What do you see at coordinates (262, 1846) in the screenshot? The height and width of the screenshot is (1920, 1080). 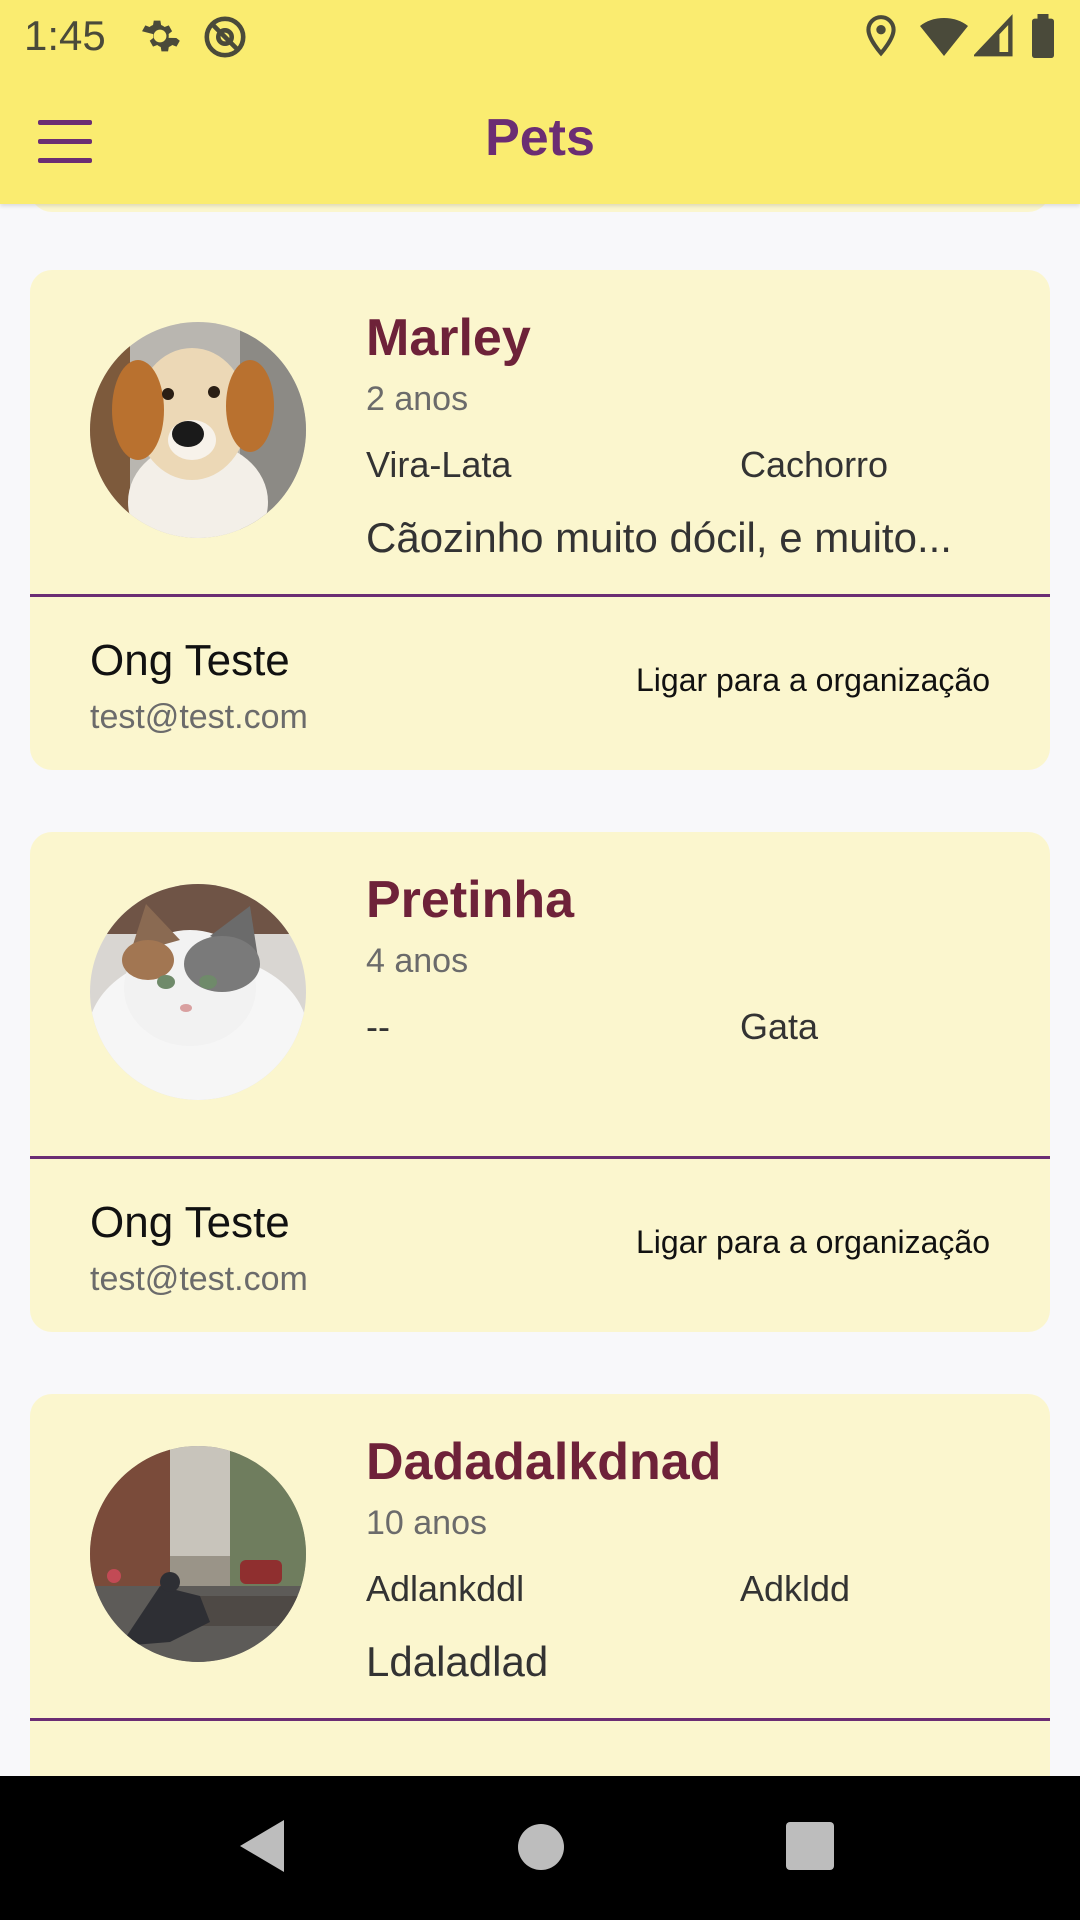 I see `back-icon` at bounding box center [262, 1846].